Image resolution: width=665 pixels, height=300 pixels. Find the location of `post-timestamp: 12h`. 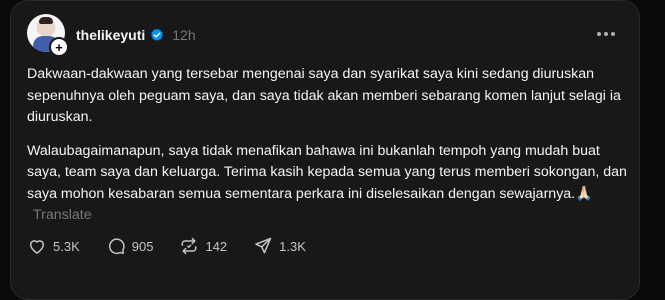

post-timestamp: 12h is located at coordinates (183, 35).